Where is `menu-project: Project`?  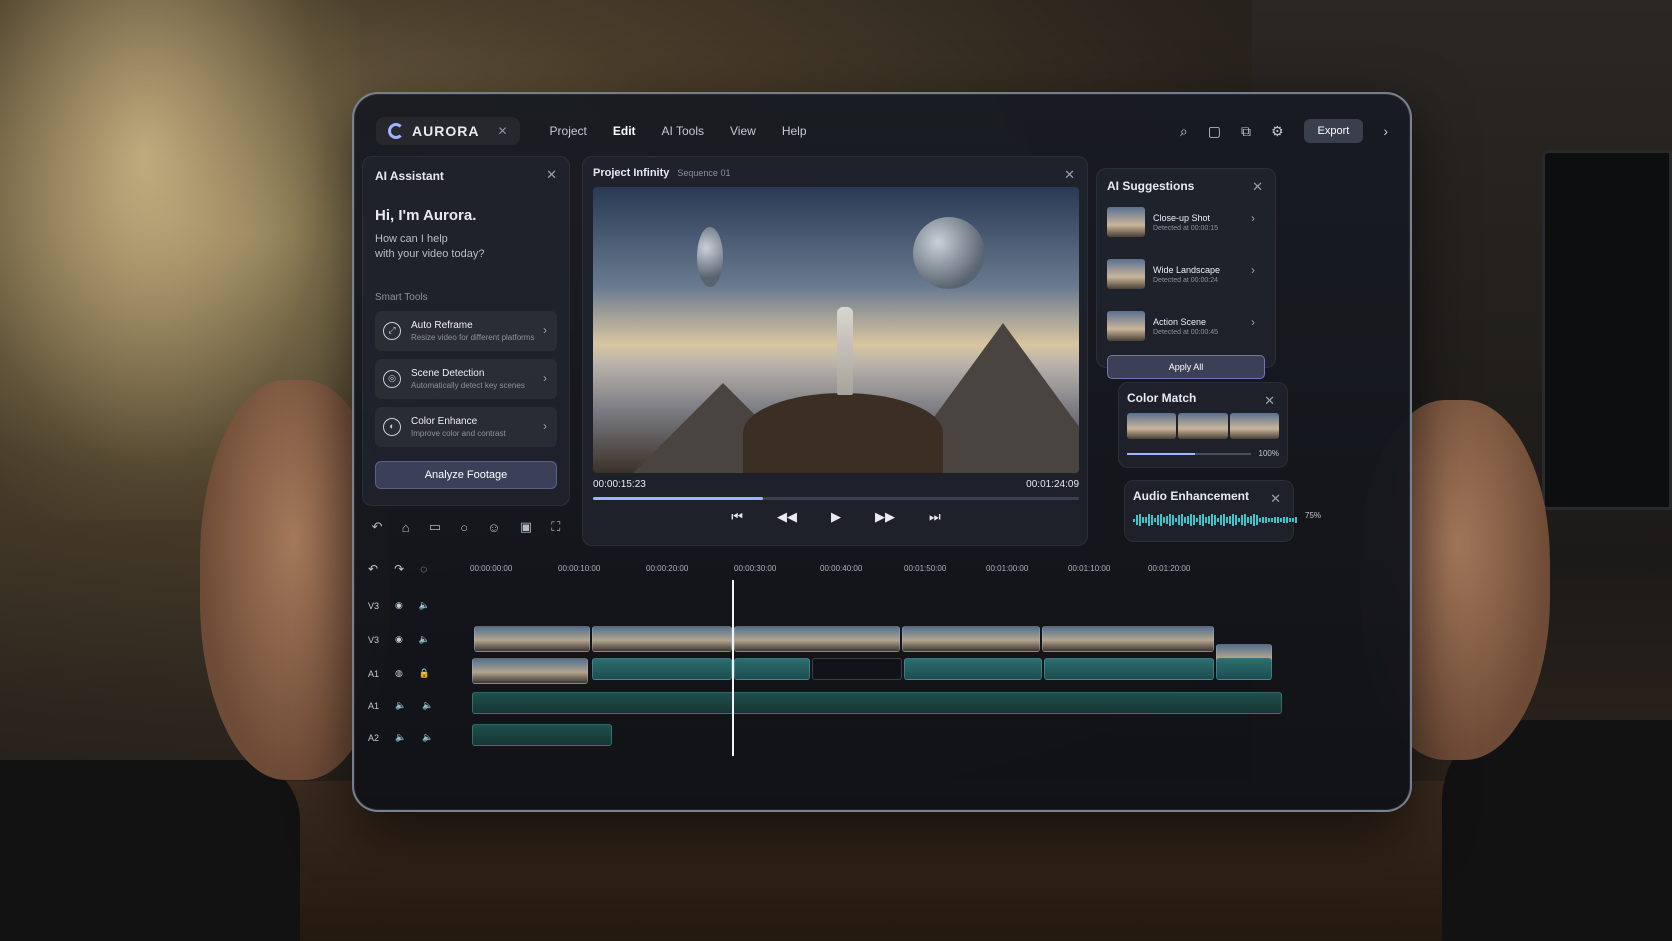 menu-project: Project is located at coordinates (568, 131).